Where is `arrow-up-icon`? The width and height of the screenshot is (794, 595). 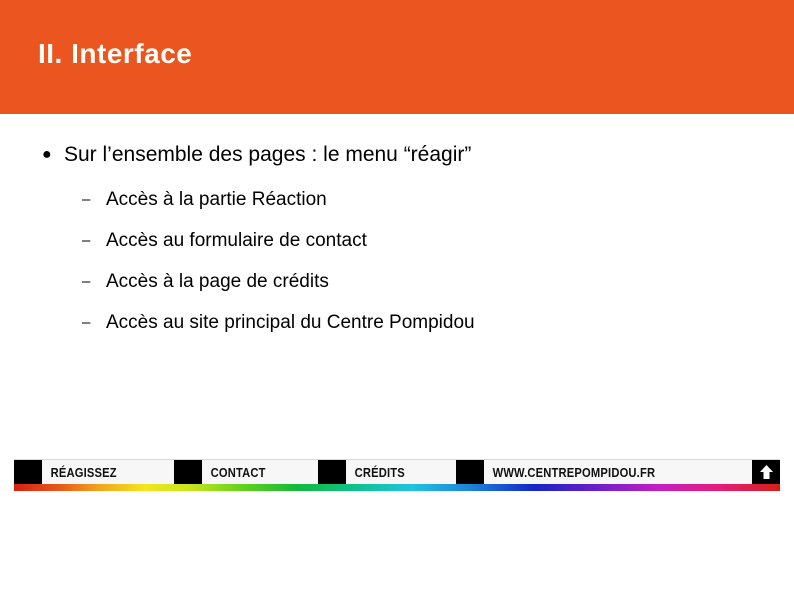
arrow-up-icon is located at coordinates (766, 472).